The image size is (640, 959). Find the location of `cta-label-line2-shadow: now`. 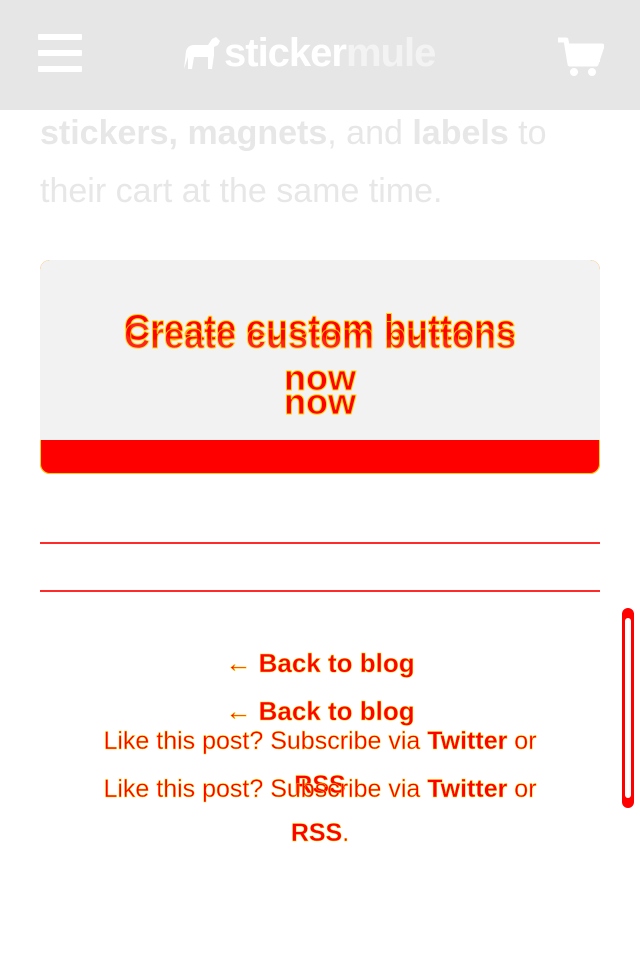

cta-label-line2-shadow: now is located at coordinates (320, 401).